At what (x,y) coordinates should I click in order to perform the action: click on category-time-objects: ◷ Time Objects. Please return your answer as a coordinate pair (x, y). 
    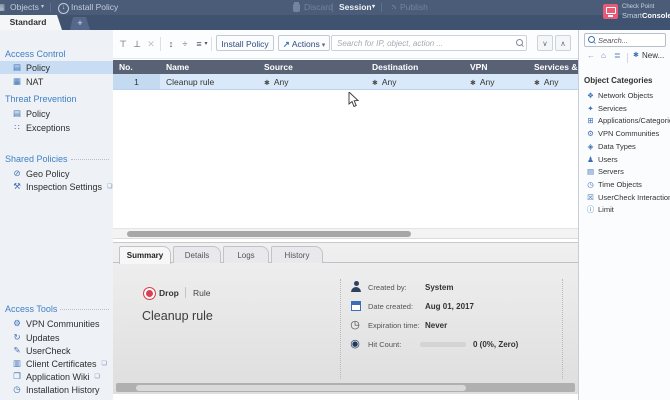
    Looking at the image, I should click on (628, 184).